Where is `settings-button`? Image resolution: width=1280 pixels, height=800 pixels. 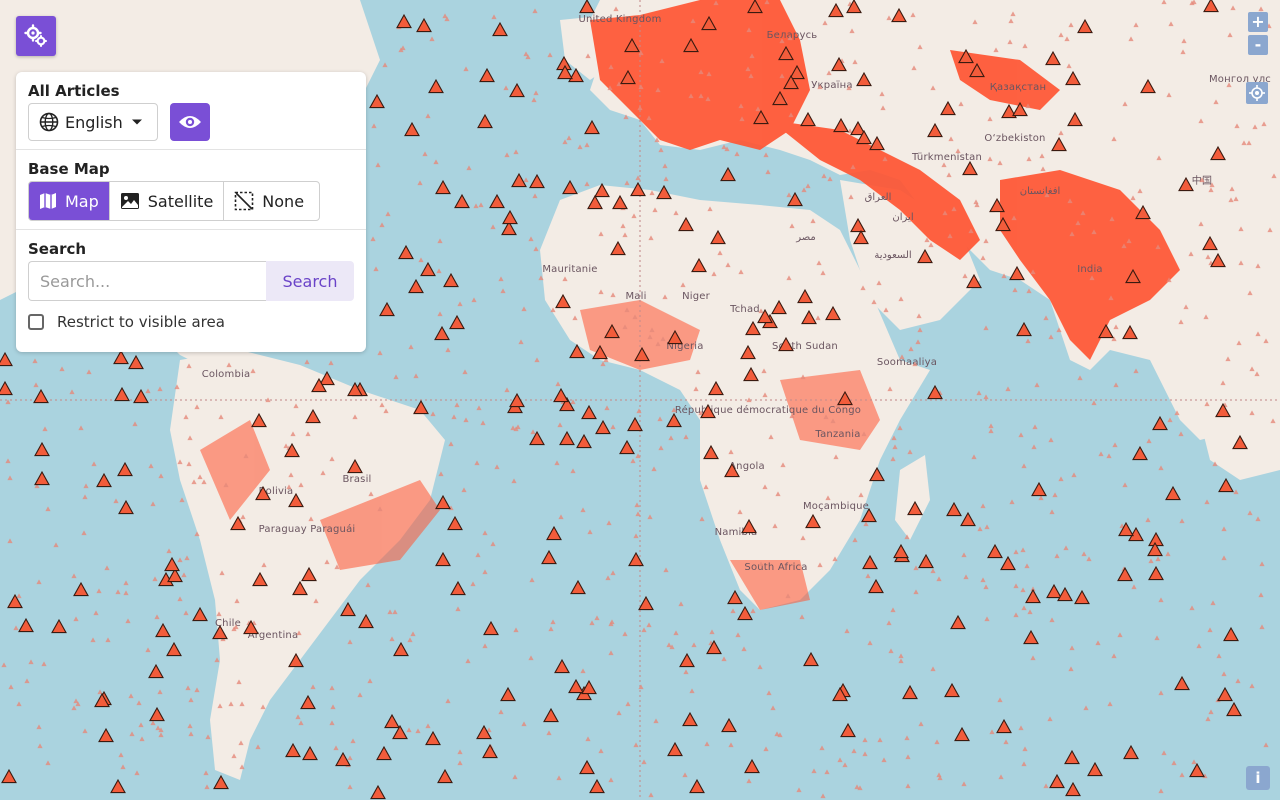
settings-button is located at coordinates (36, 36).